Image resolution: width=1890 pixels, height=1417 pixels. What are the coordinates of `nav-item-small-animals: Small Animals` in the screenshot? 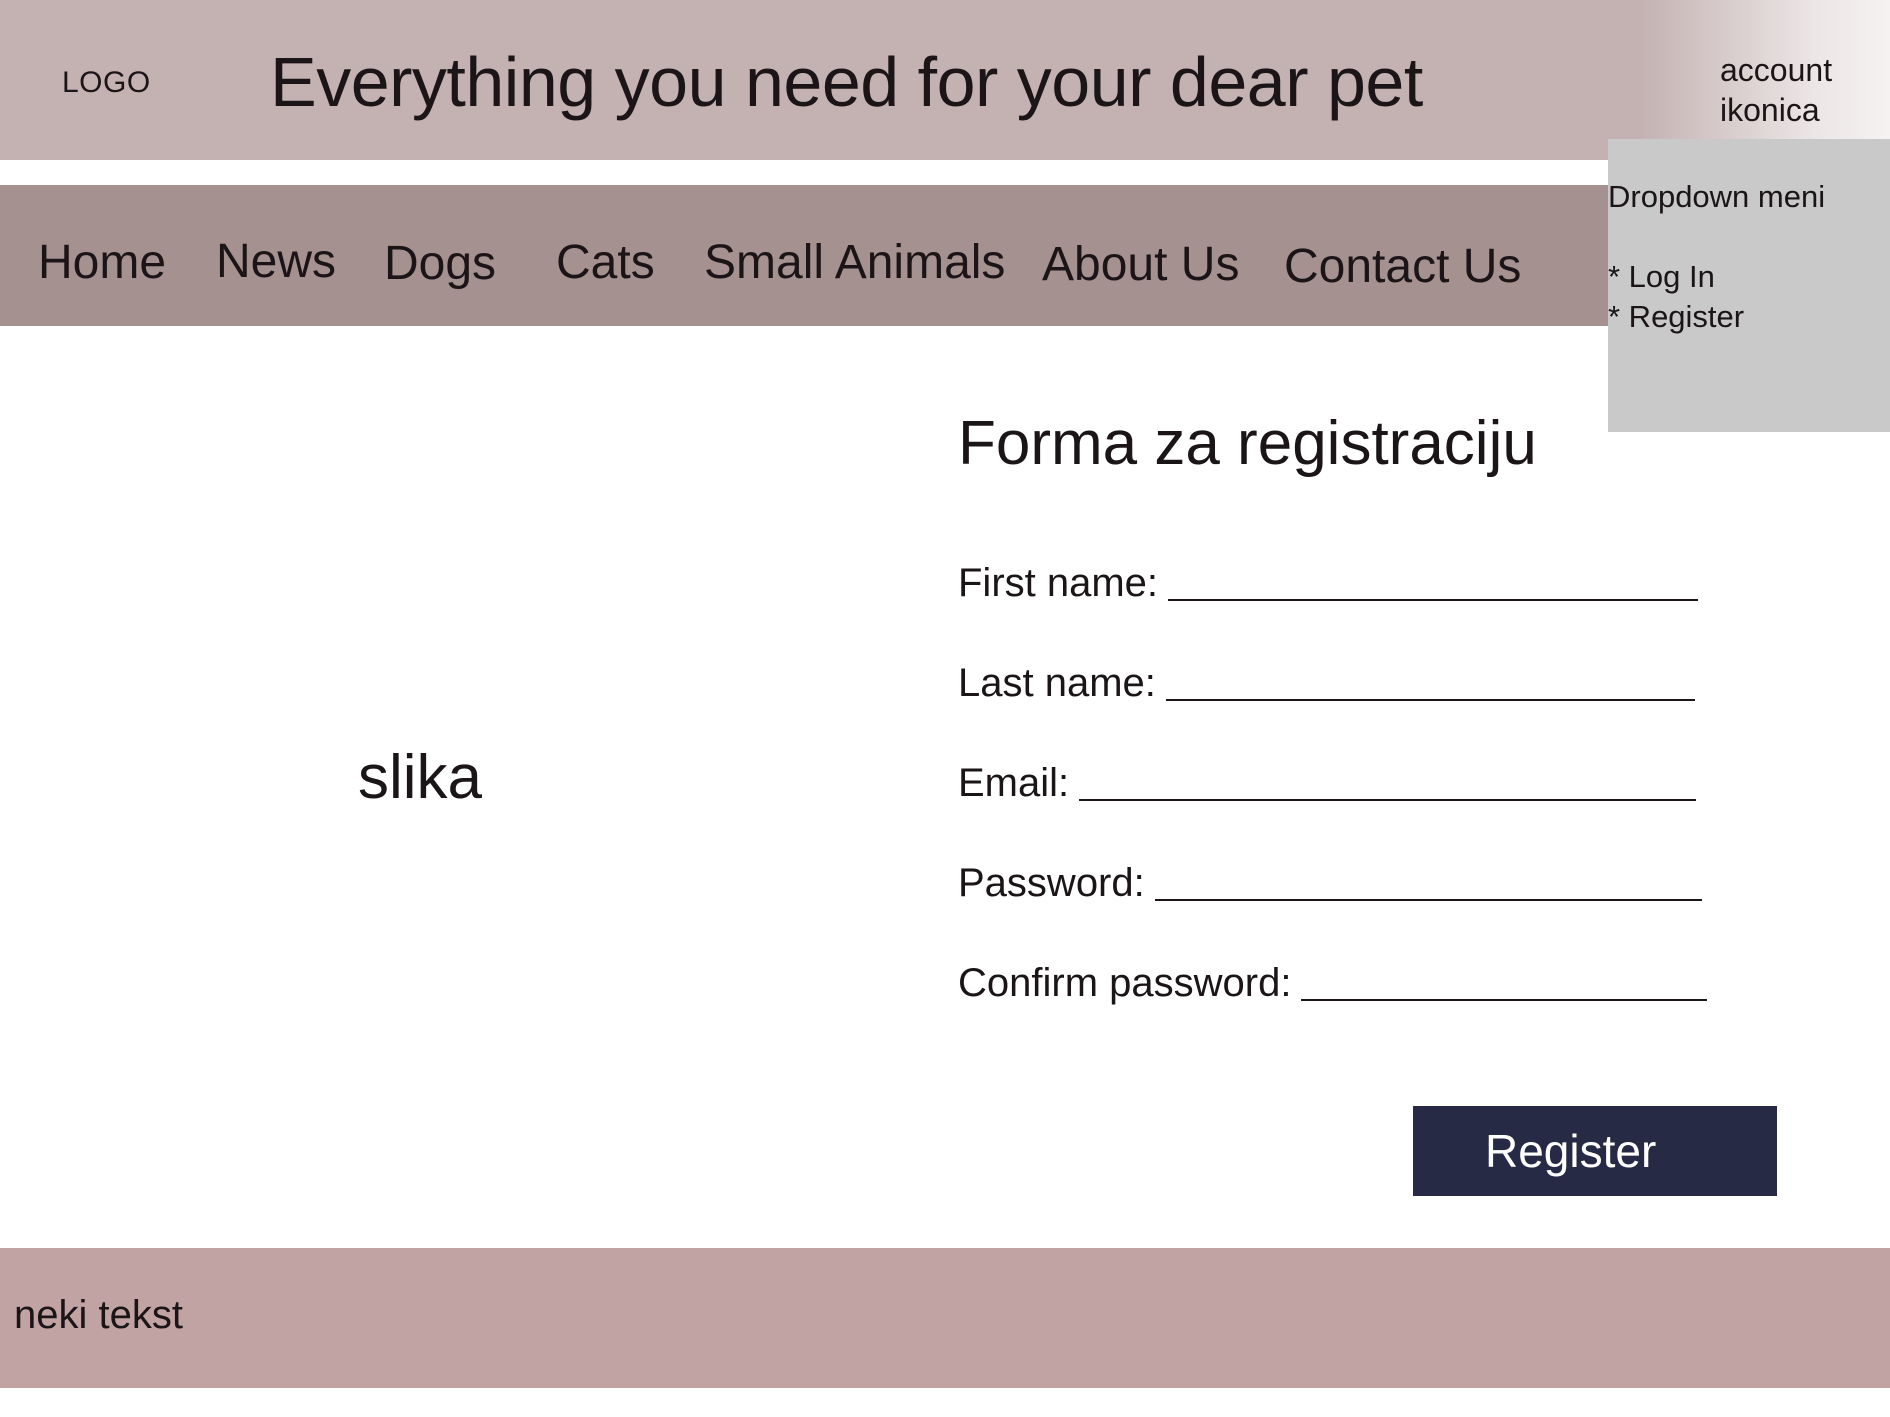 It's located at (854, 263).